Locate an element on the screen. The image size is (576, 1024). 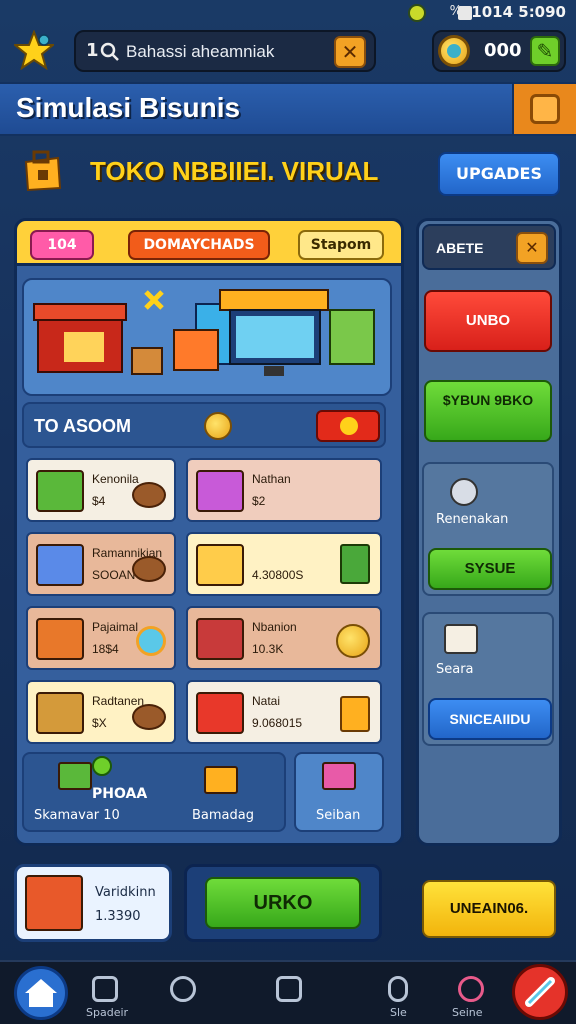
quick-label: Bamadag is located at coordinates (223, 815).